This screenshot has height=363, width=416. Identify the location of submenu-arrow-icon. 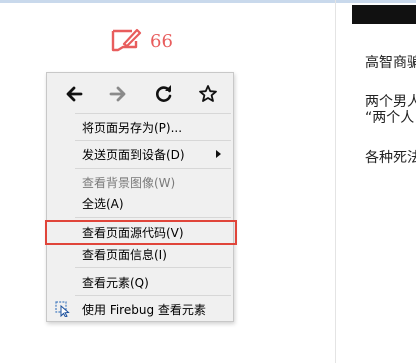
(218, 154).